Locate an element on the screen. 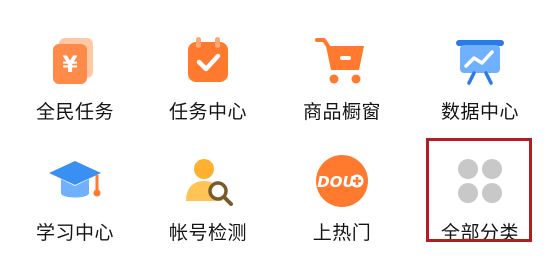  svg-text: DOU is located at coordinates (335, 182).